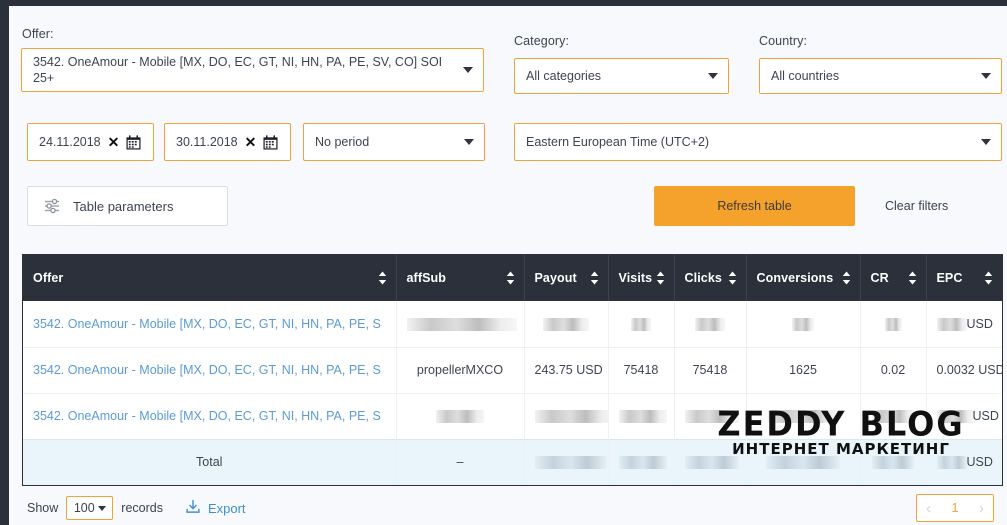 This screenshot has height=525, width=1007. What do you see at coordinates (641, 461) in the screenshot?
I see `cell-total-visits` at bounding box center [641, 461].